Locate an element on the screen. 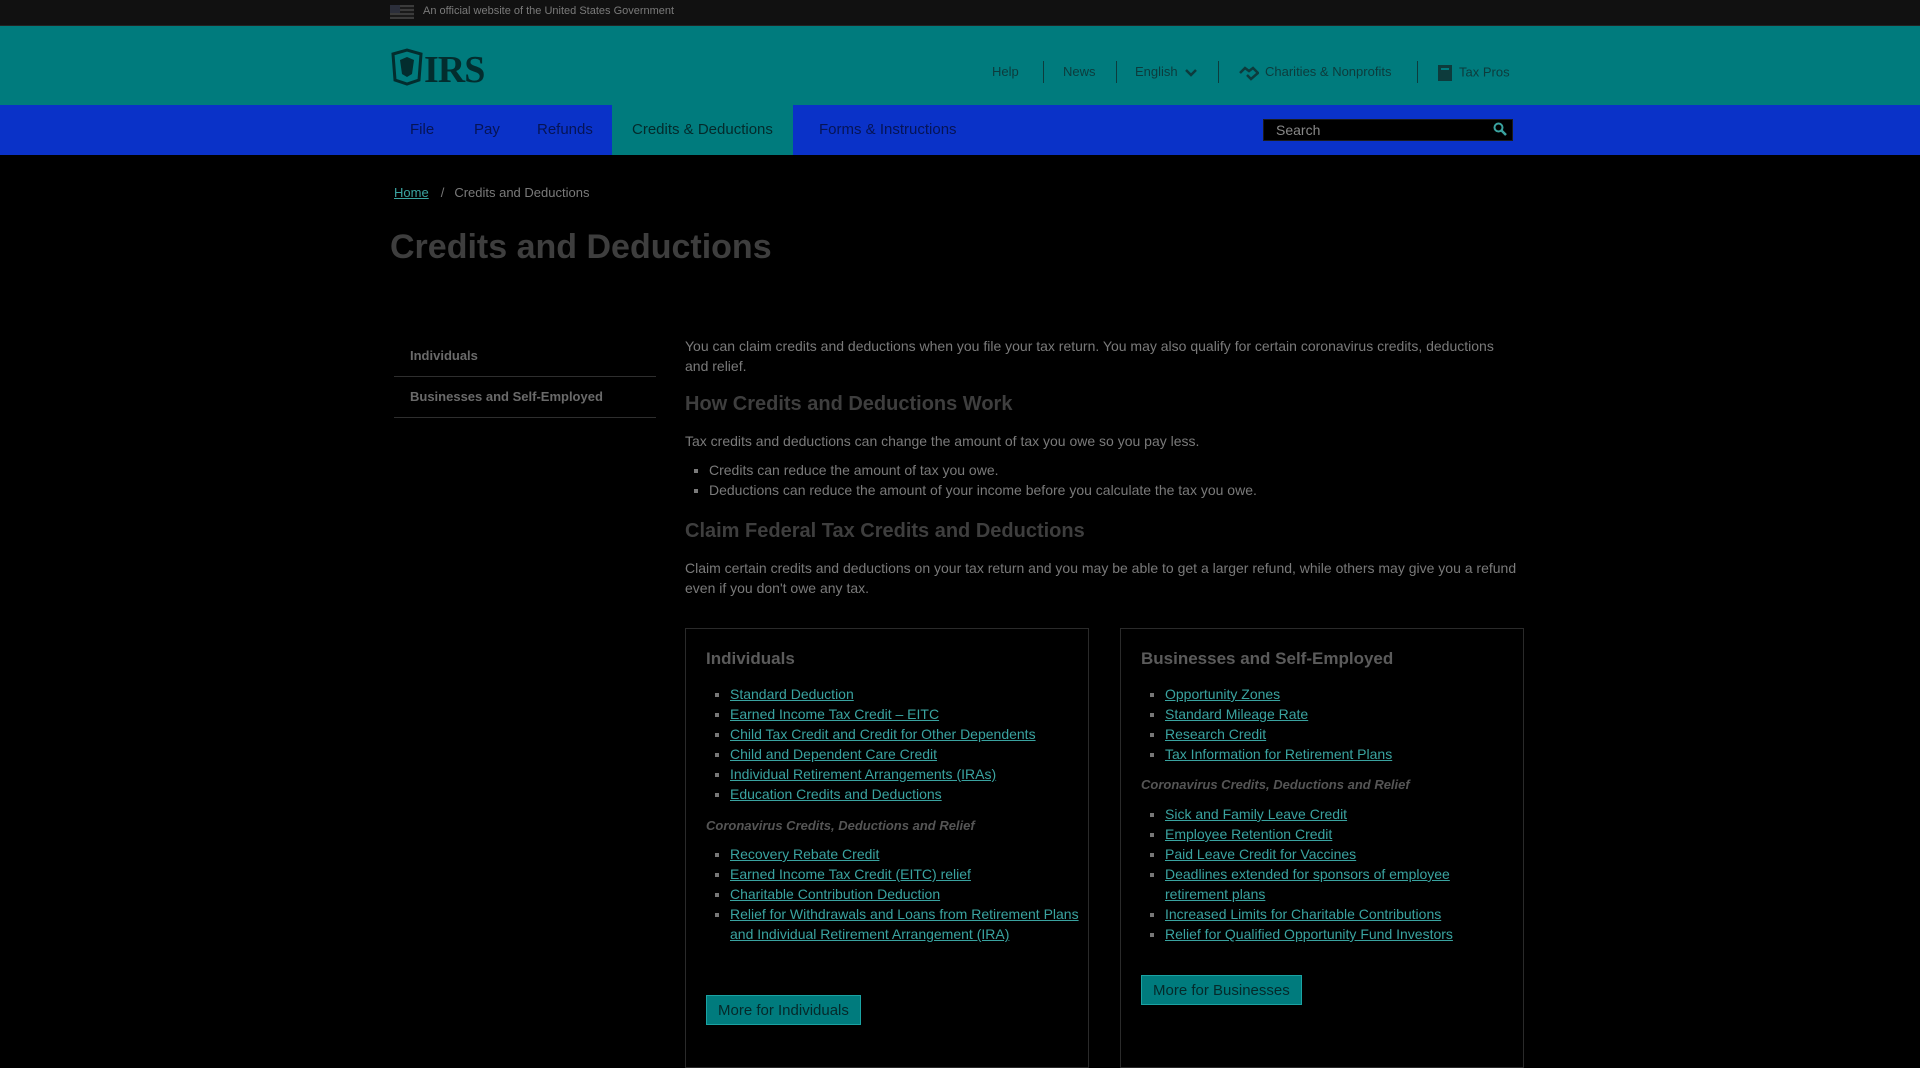  nav-refunds: Refunds is located at coordinates (565, 130).